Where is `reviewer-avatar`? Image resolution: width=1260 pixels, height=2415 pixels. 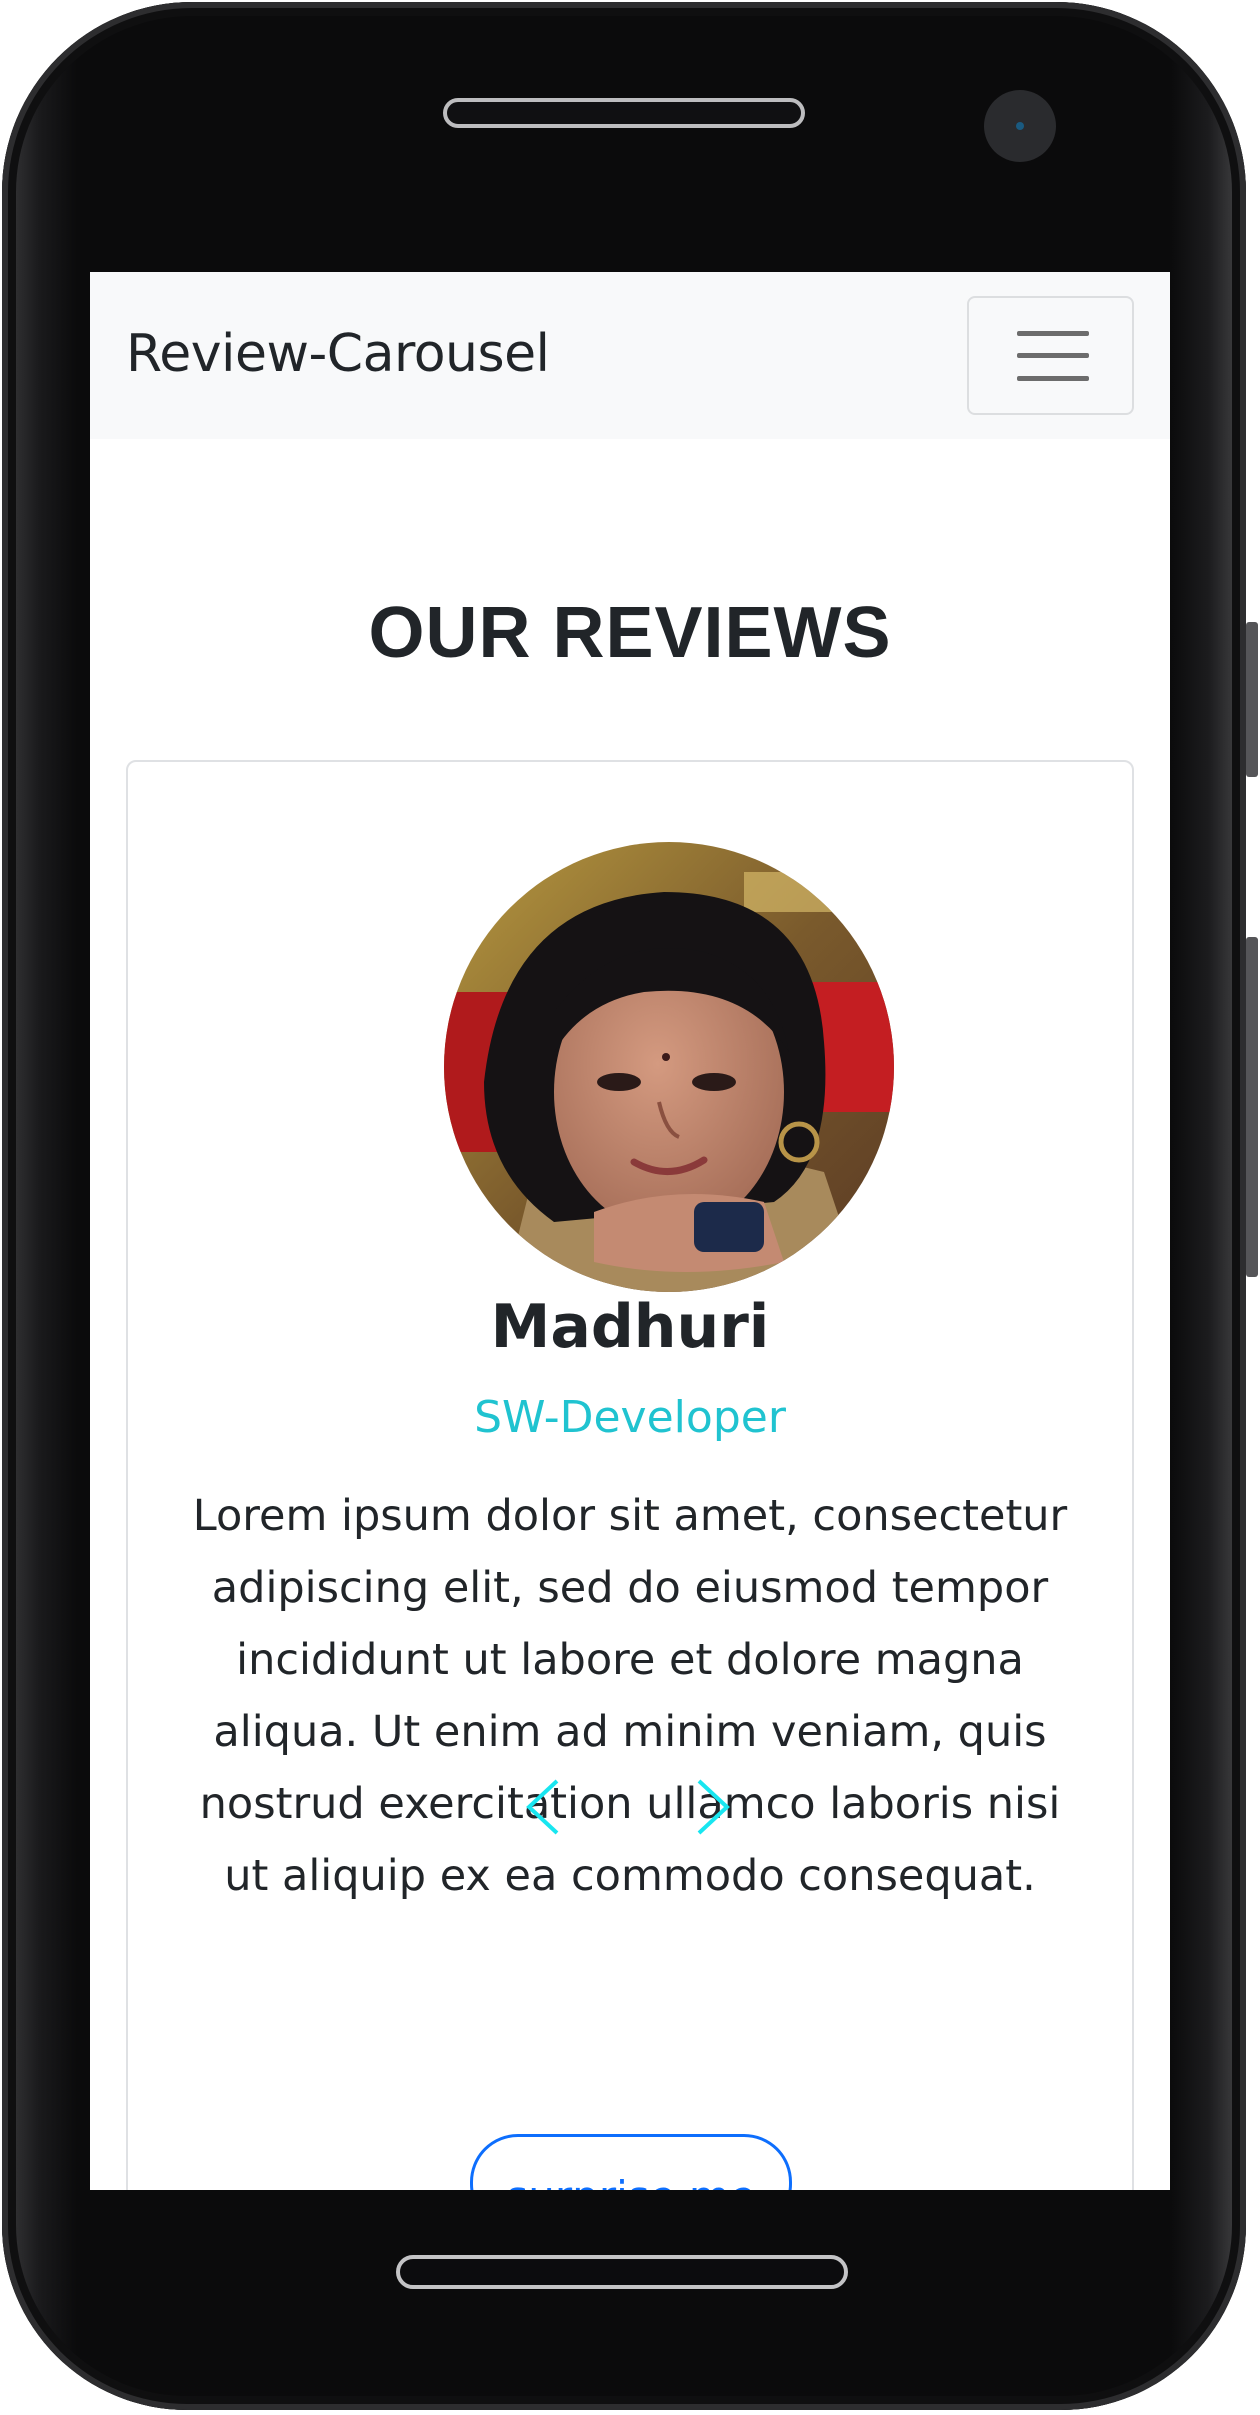 reviewer-avatar is located at coordinates (669, 1067).